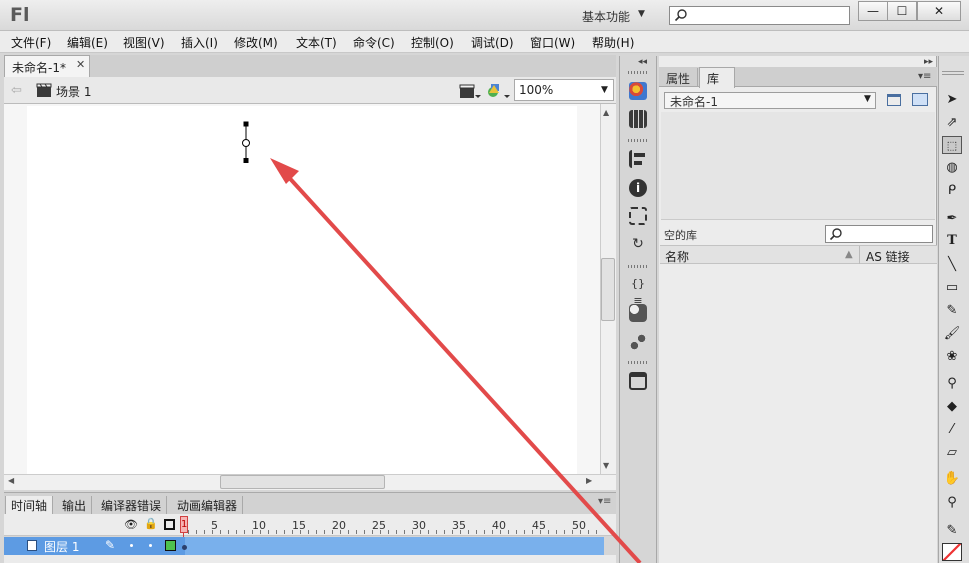 The width and height of the screenshot is (969, 563). I want to click on column-name: 名称, so click(677, 256).